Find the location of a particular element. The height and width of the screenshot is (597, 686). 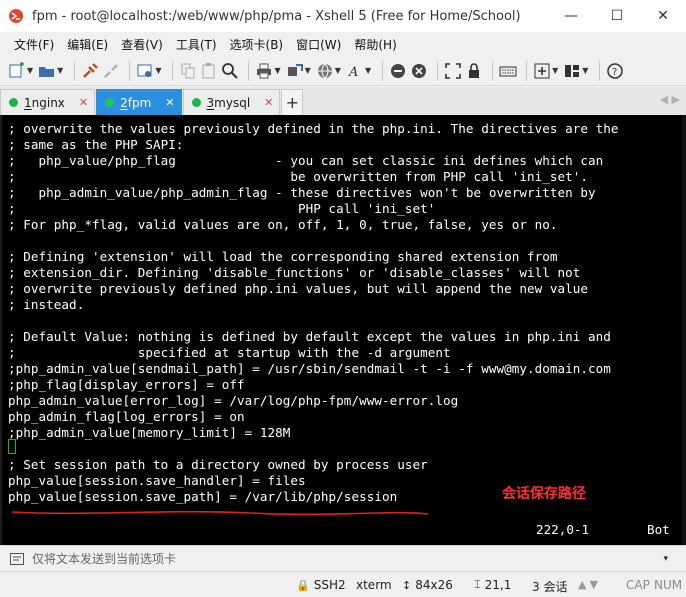

compose-bar: 仅将文本发送到当前选项卡 ▾ is located at coordinates (343, 558).